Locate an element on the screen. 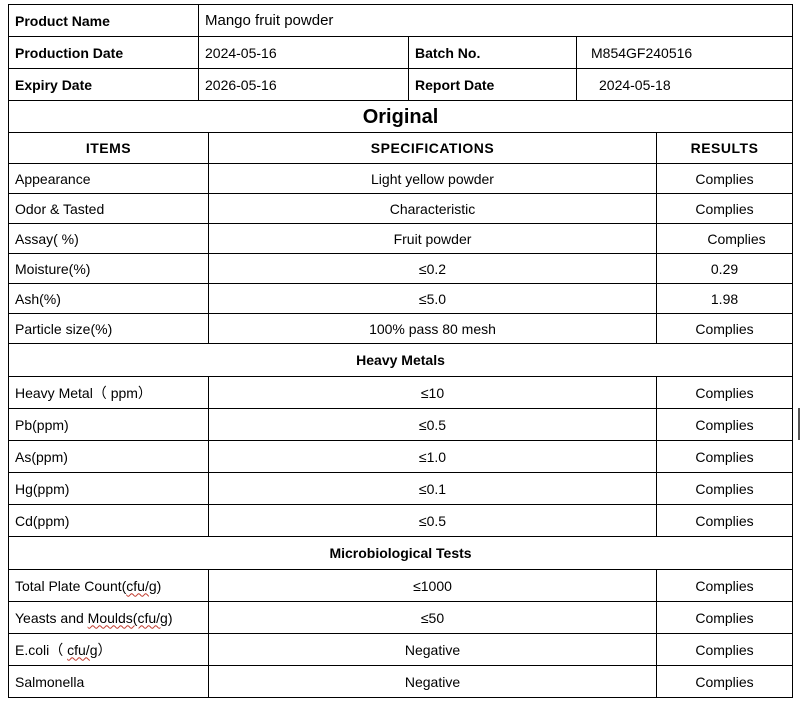 This screenshot has height=702, width=802. result-cell: 0.29 is located at coordinates (724, 268).